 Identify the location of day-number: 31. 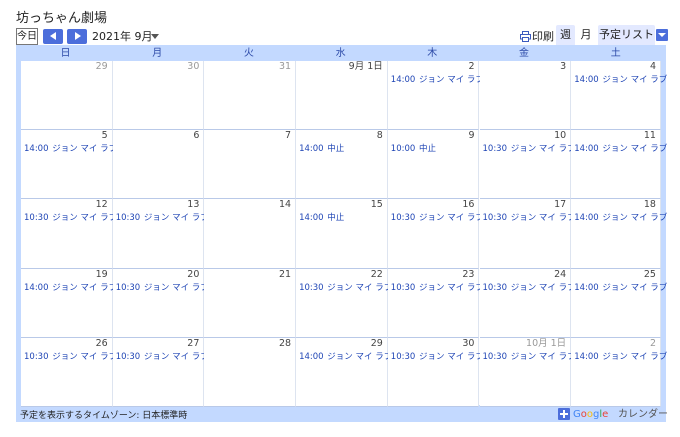
(285, 67).